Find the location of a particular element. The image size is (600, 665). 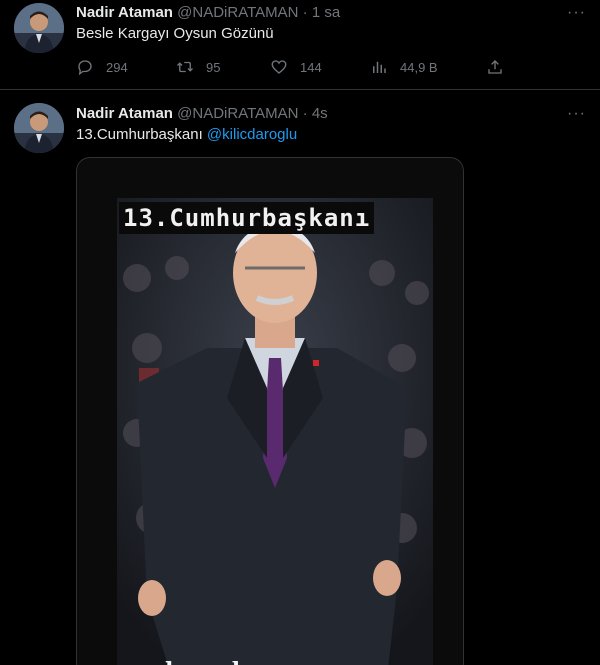

reply-count: 294 is located at coordinates (117, 67).